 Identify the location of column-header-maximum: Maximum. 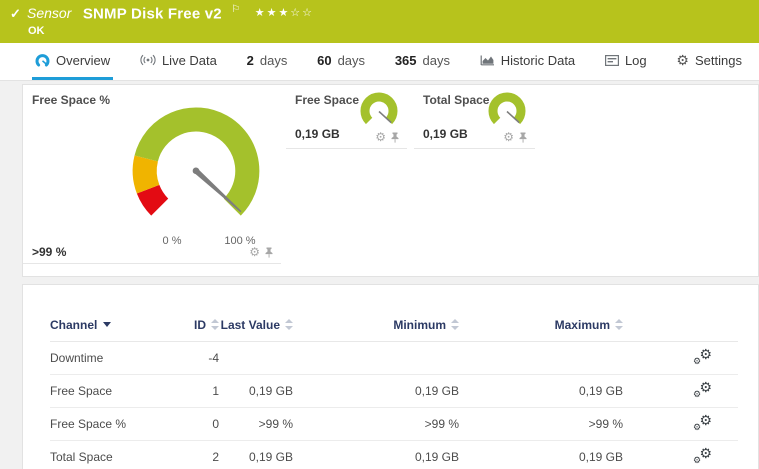
(541, 313).